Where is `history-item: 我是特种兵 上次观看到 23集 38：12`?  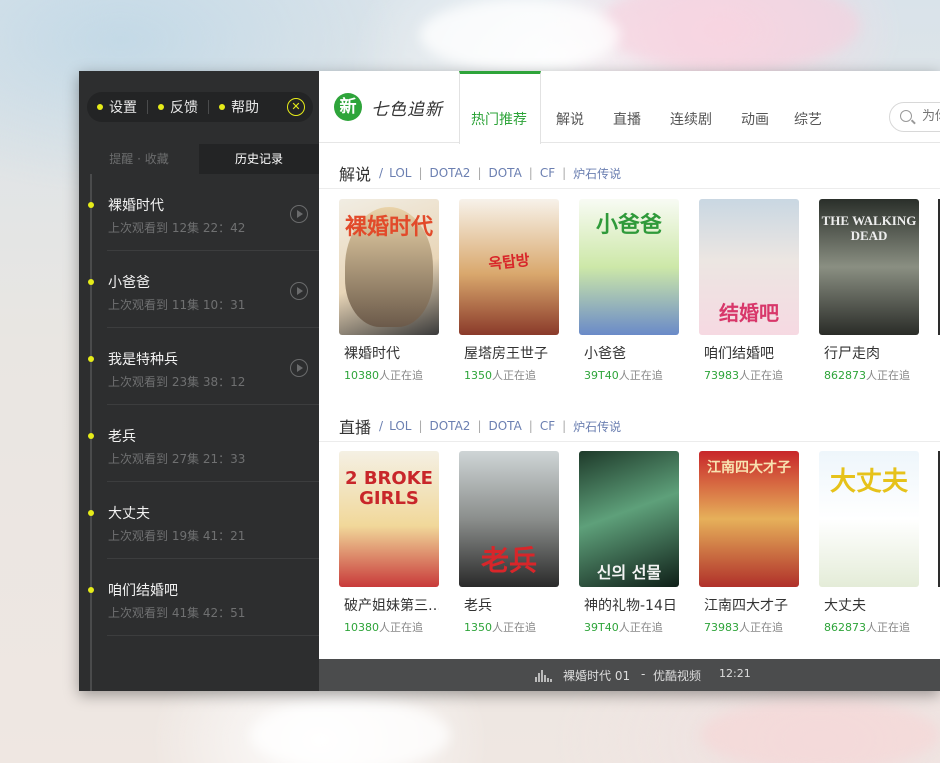
history-item: 我是特种兵 上次观看到 23集 38：12 is located at coordinates (199, 366).